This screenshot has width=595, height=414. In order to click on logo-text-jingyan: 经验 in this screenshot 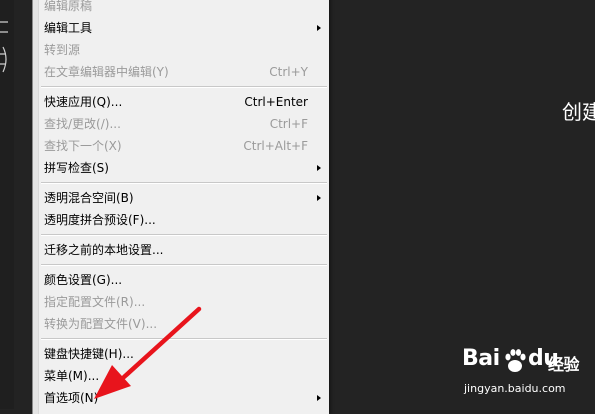, I will do `click(564, 364)`.